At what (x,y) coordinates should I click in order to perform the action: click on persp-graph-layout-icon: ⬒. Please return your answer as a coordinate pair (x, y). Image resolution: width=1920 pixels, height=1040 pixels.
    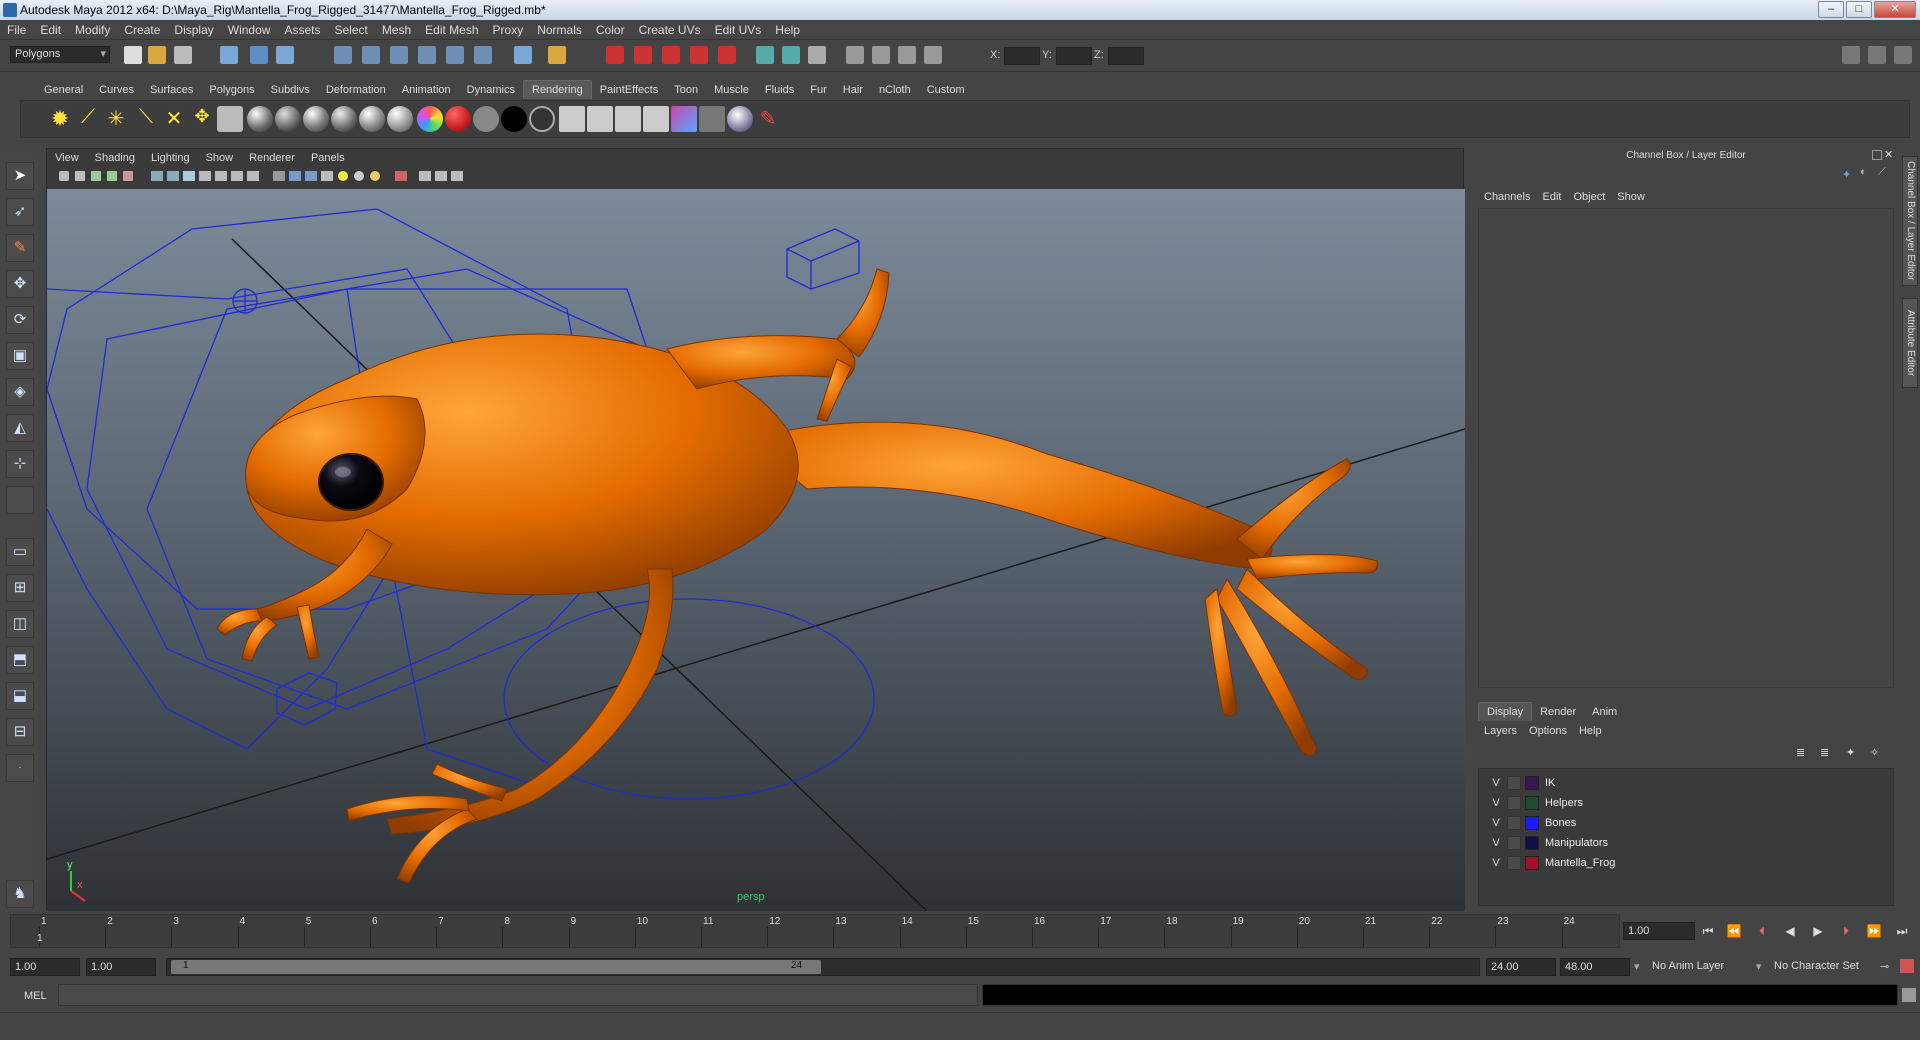
    Looking at the image, I should click on (20, 660).